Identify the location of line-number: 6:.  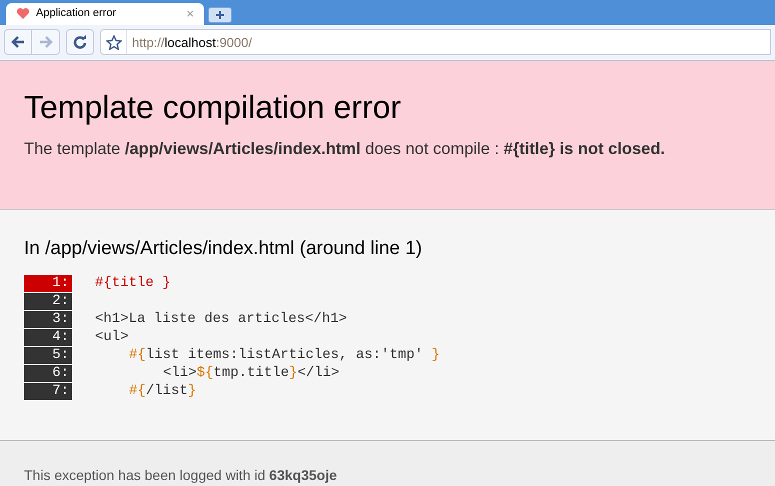
(48, 373).